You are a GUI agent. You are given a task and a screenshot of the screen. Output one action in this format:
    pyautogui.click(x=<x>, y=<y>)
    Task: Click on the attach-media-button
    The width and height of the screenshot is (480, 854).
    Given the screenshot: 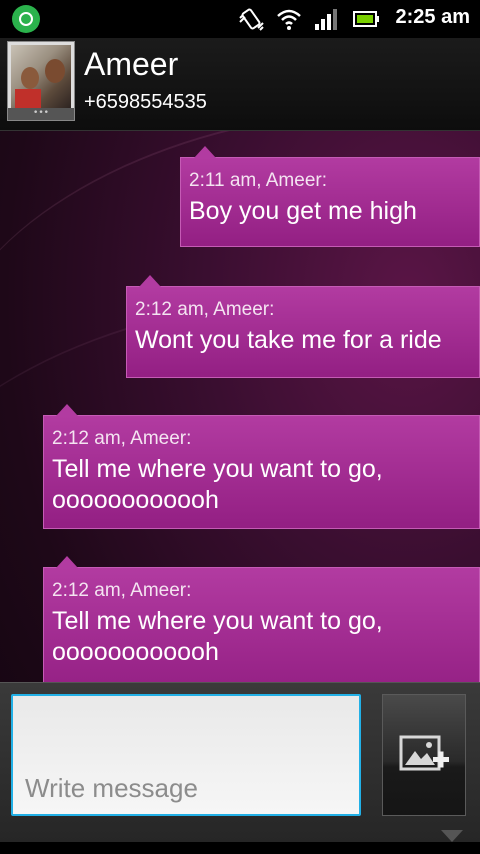 What is the action you would take?
    pyautogui.click(x=424, y=755)
    